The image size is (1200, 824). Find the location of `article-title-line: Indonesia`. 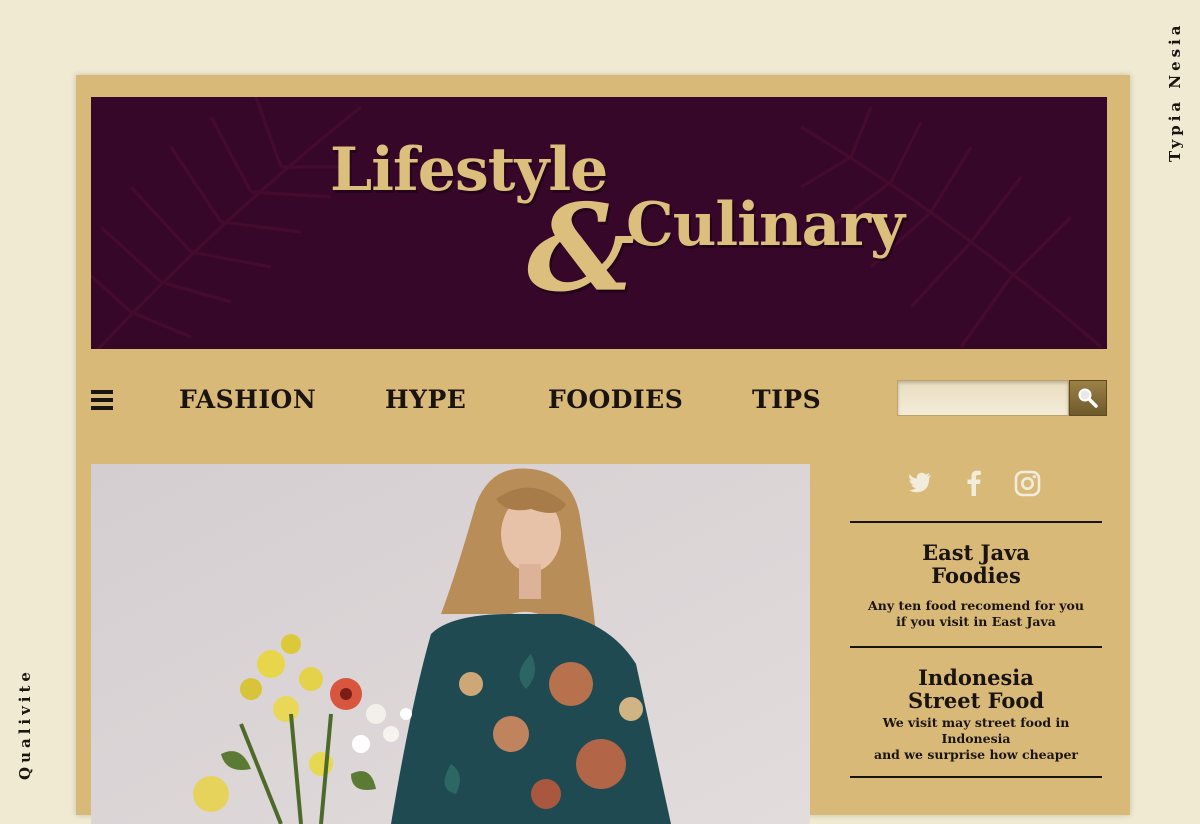

article-title-line: Indonesia is located at coordinates (976, 677).